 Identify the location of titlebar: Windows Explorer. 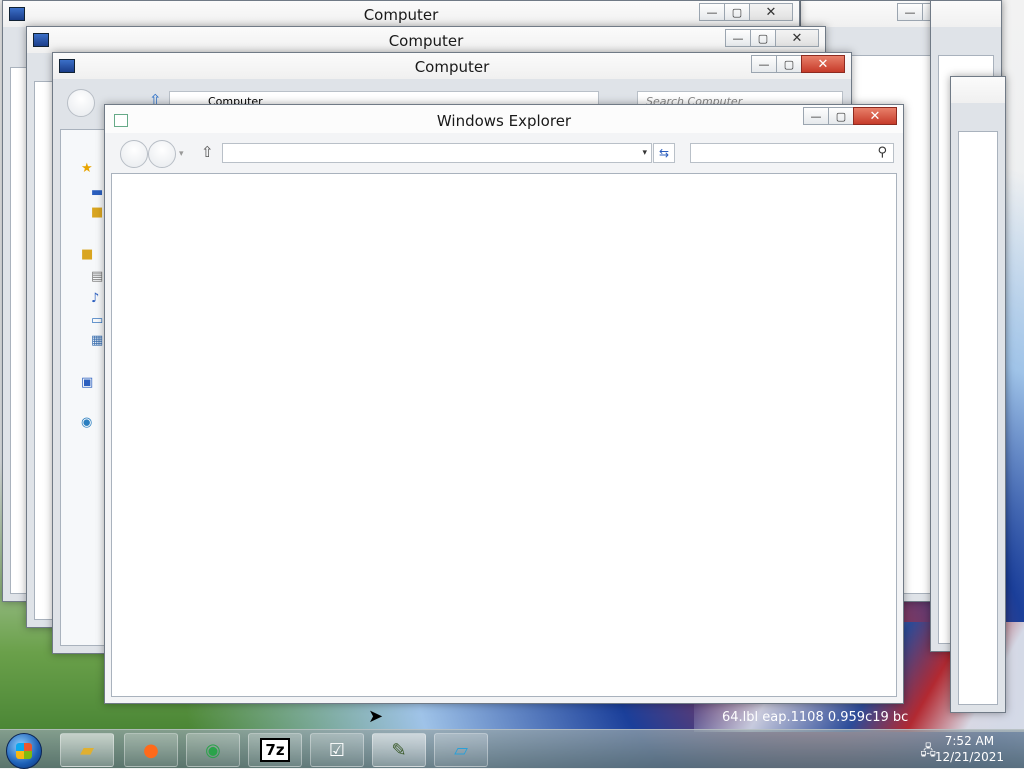
(504, 119).